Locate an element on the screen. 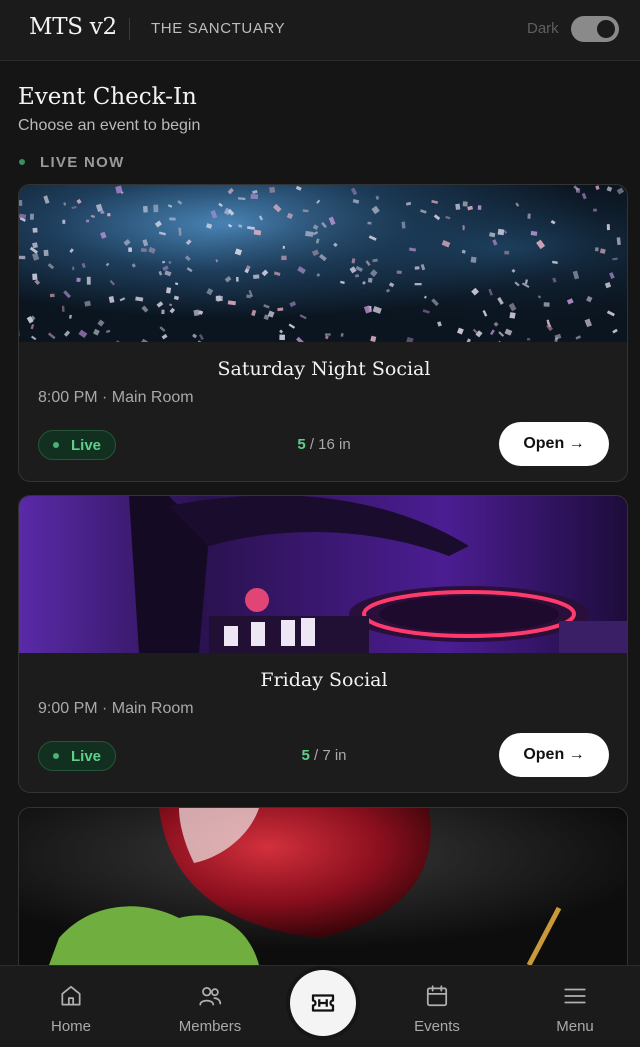  members-icon is located at coordinates (210, 996).